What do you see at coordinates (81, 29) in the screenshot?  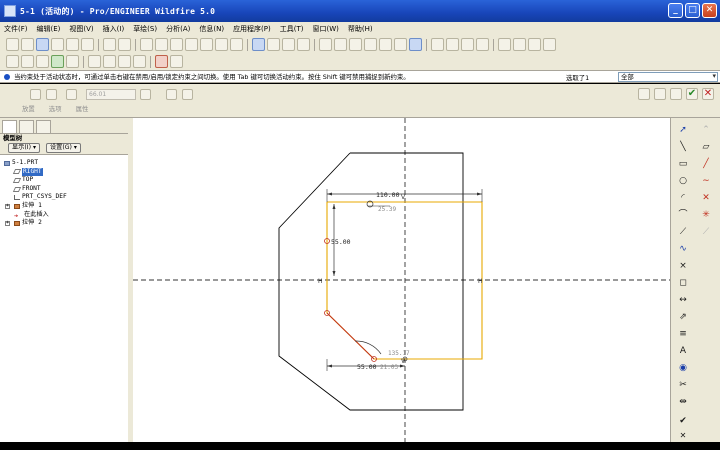 I see `menu-view: 视图(V)` at bounding box center [81, 29].